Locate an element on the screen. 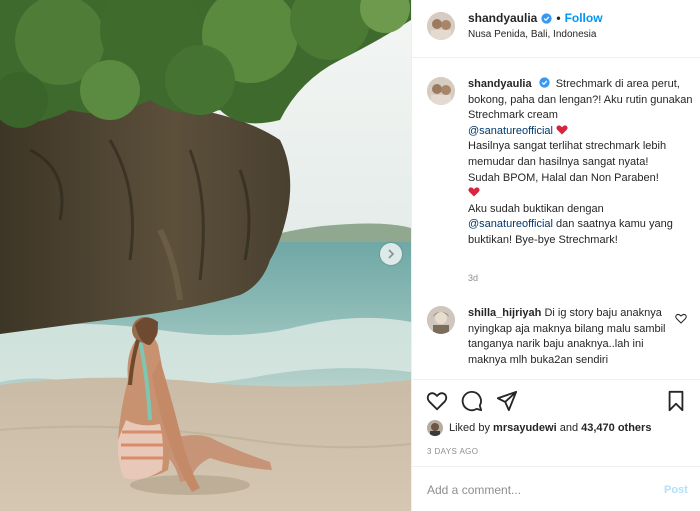  header-user-row: shandyaulia • Follow is located at coordinates (535, 18).